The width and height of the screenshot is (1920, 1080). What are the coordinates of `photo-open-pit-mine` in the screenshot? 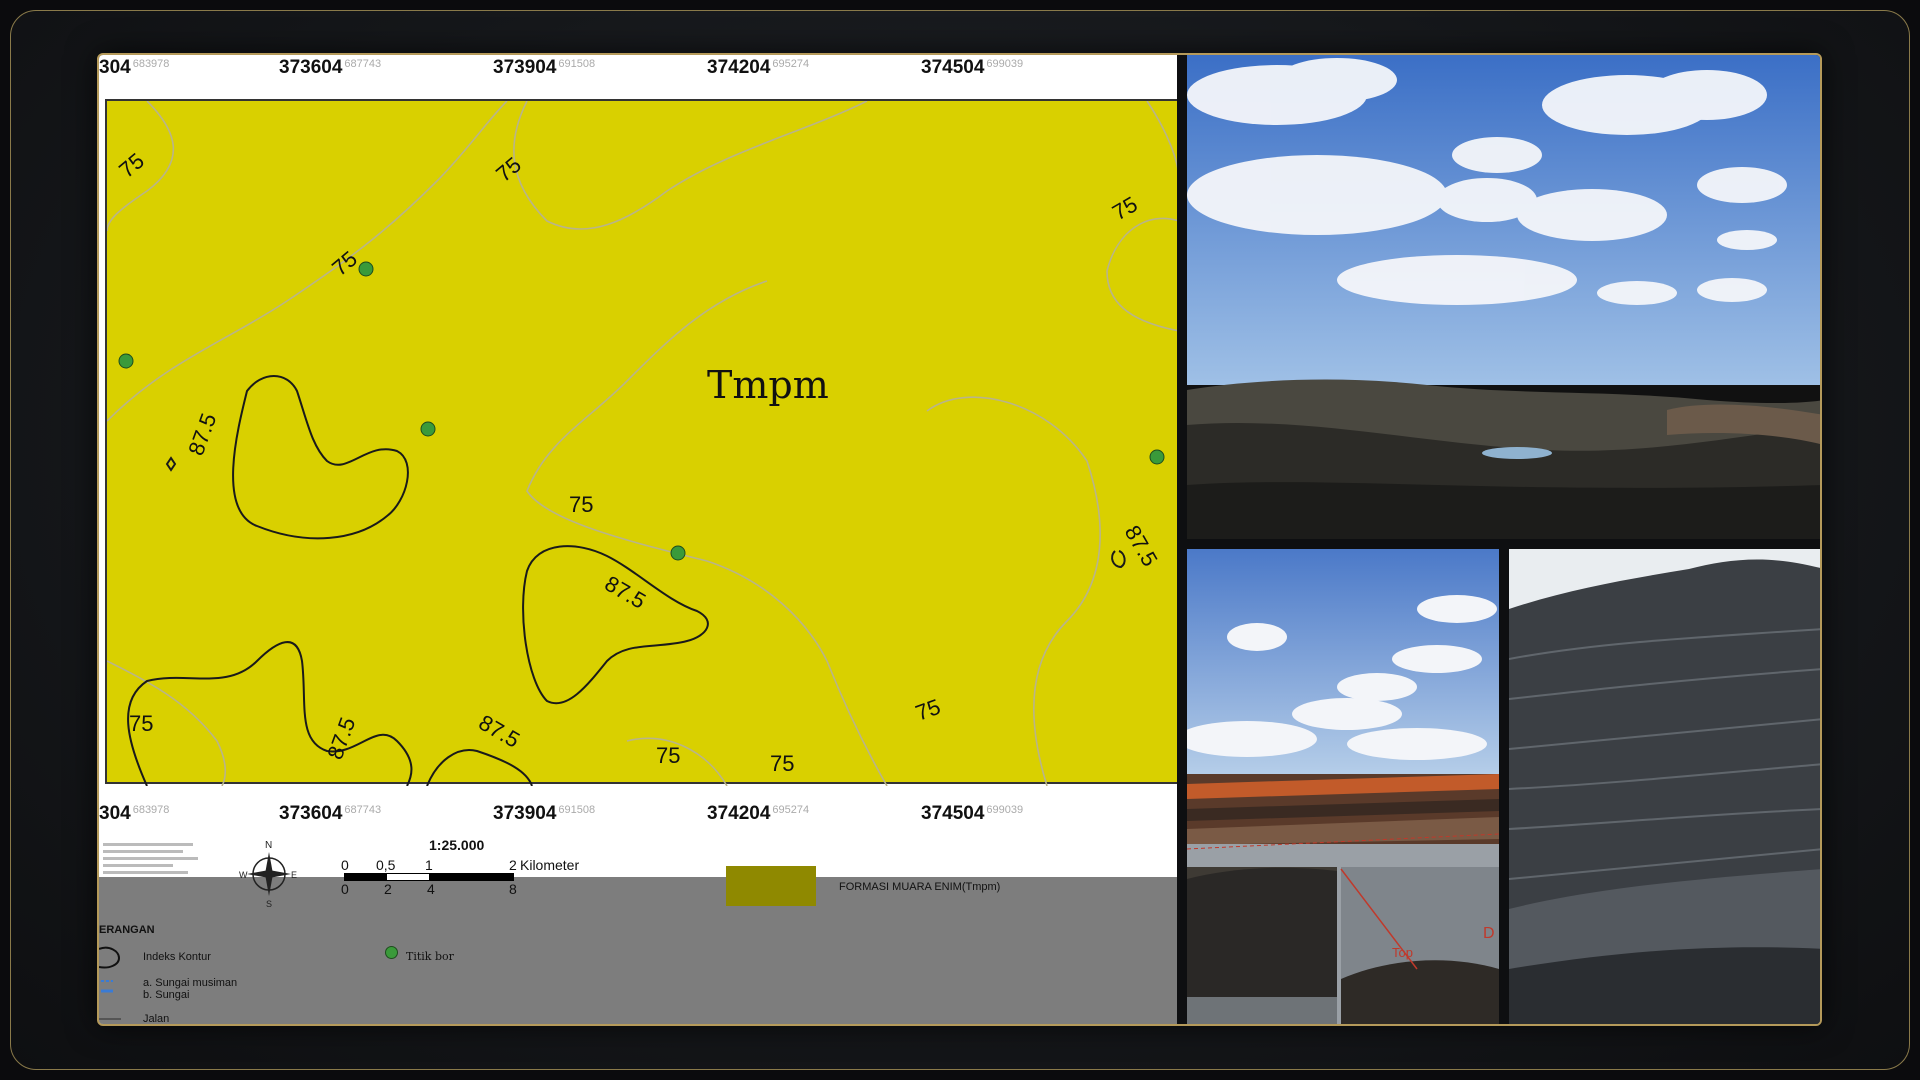 It's located at (1503, 297).